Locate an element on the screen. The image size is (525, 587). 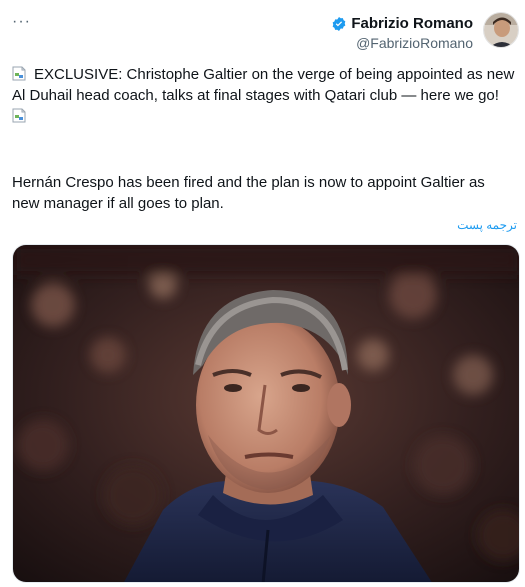
avatar-image is located at coordinates (501, 30).